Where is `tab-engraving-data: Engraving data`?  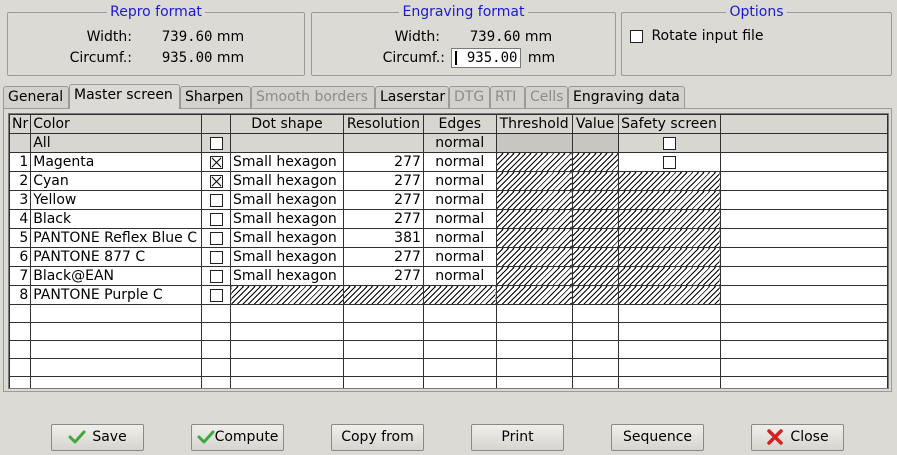
tab-engraving-data: Engraving data is located at coordinates (626, 97).